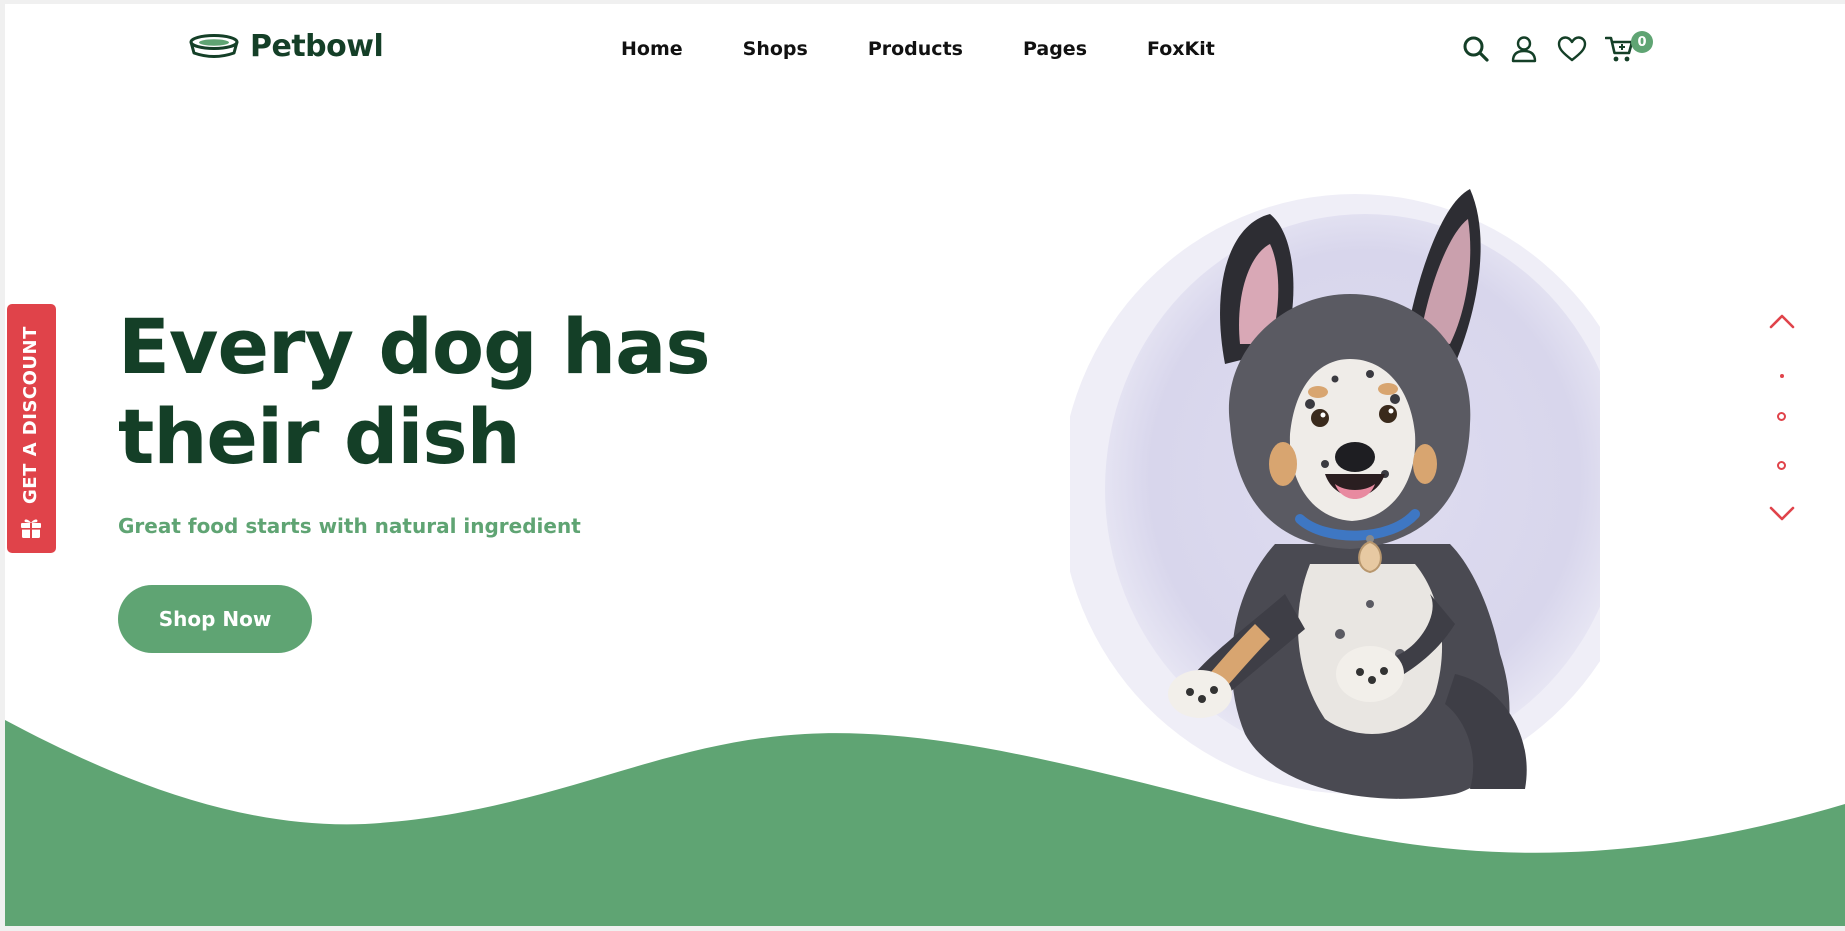 Image resolution: width=1845 pixels, height=931 pixels. I want to click on chevron-up-icon, so click(1782, 321).